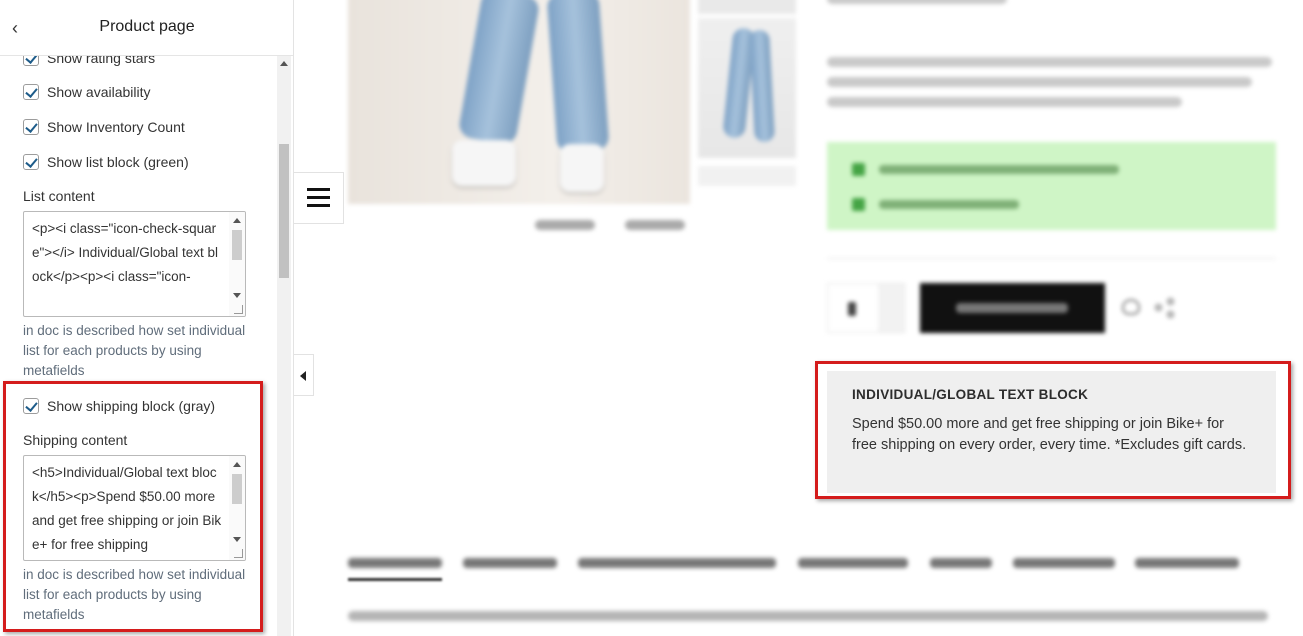 This screenshot has height=636, width=1303. What do you see at coordinates (1051, 186) in the screenshot?
I see `green-list-block` at bounding box center [1051, 186].